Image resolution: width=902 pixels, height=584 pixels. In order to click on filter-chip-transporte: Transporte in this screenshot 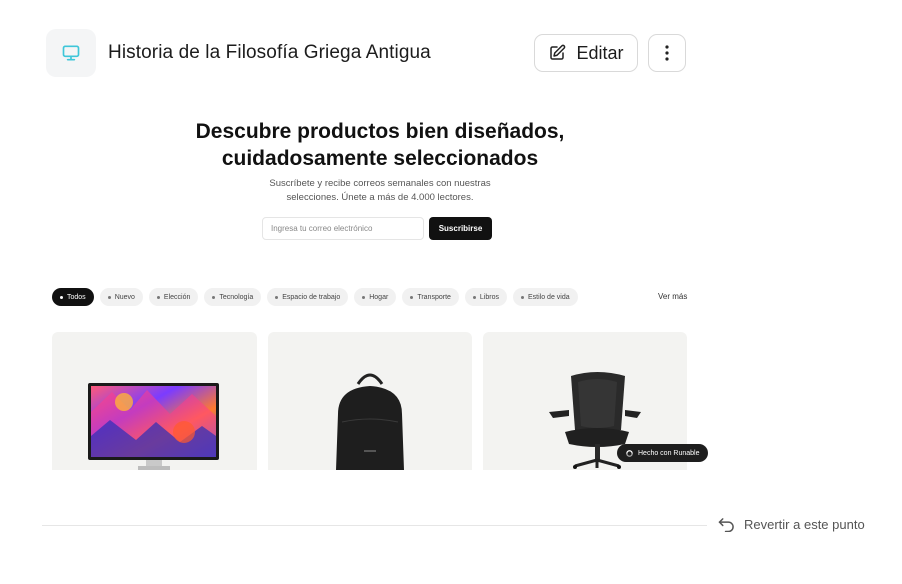, I will do `click(430, 297)`.